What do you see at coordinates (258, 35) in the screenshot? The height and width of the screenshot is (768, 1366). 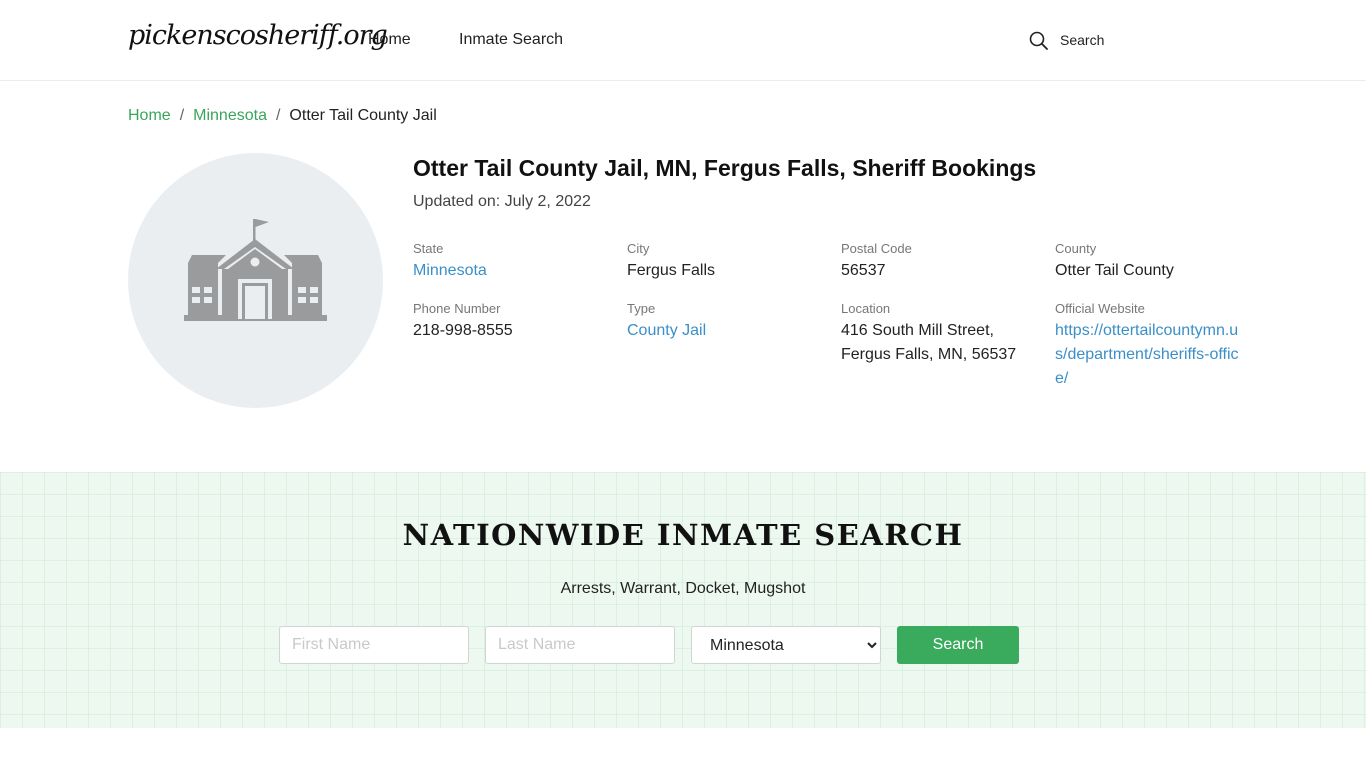 I see `site-logo: pickenscosheriff.org` at bounding box center [258, 35].